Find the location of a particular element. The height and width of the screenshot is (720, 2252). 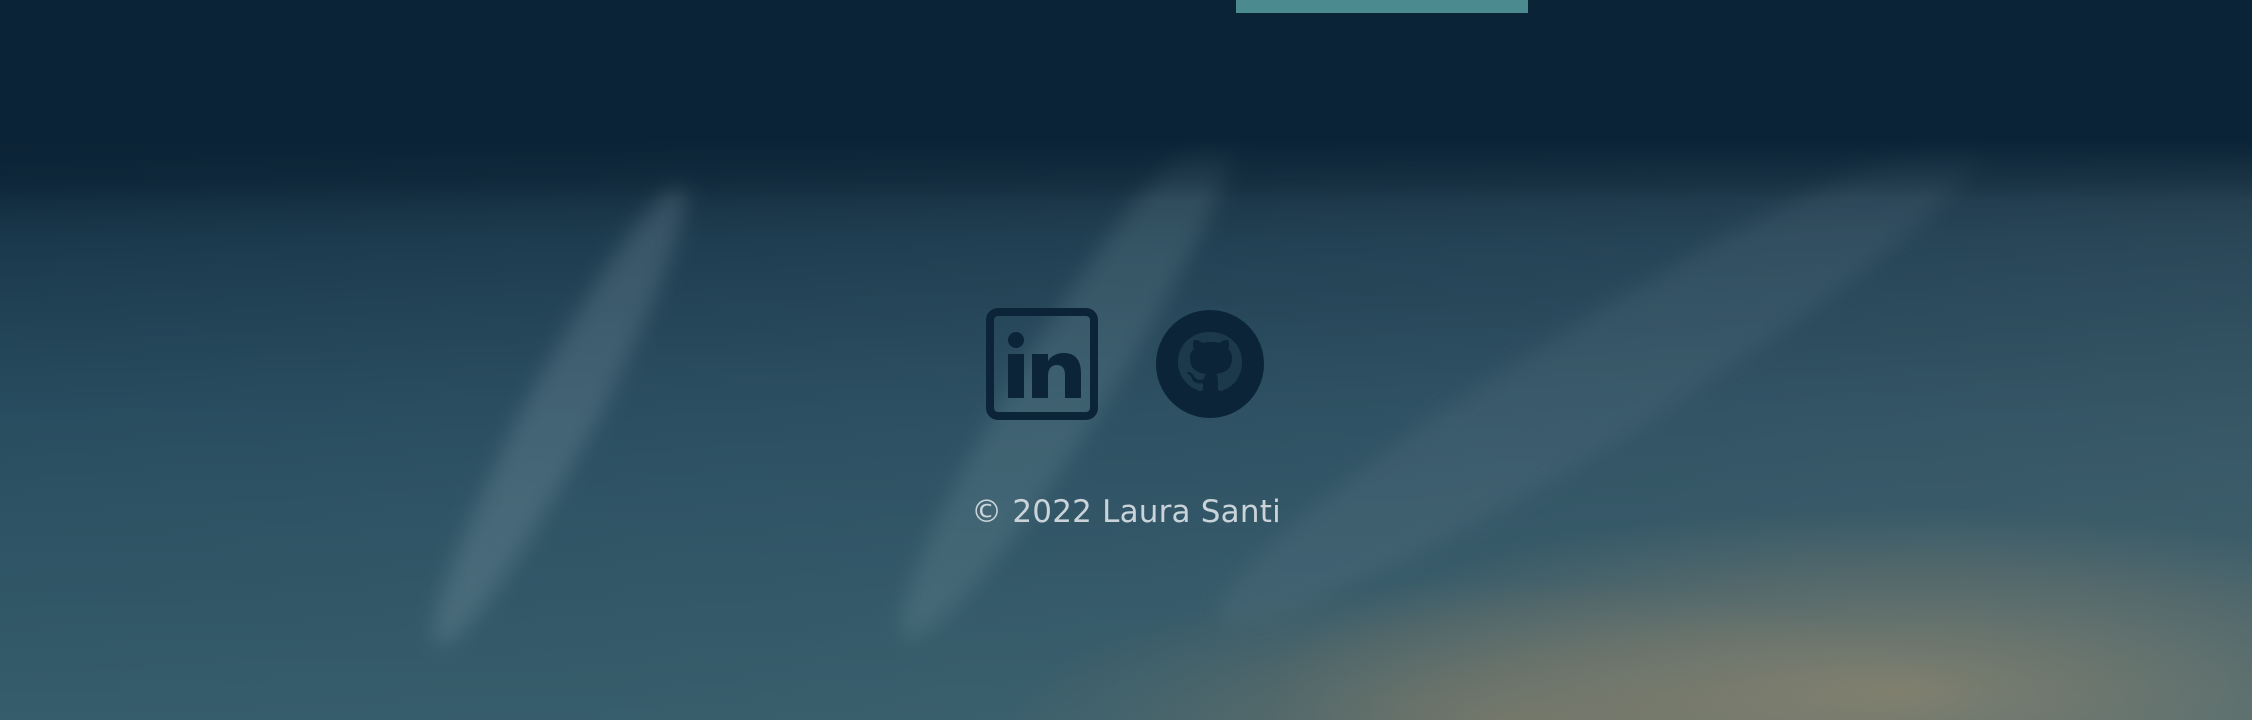

social-links is located at coordinates (1126, 364).